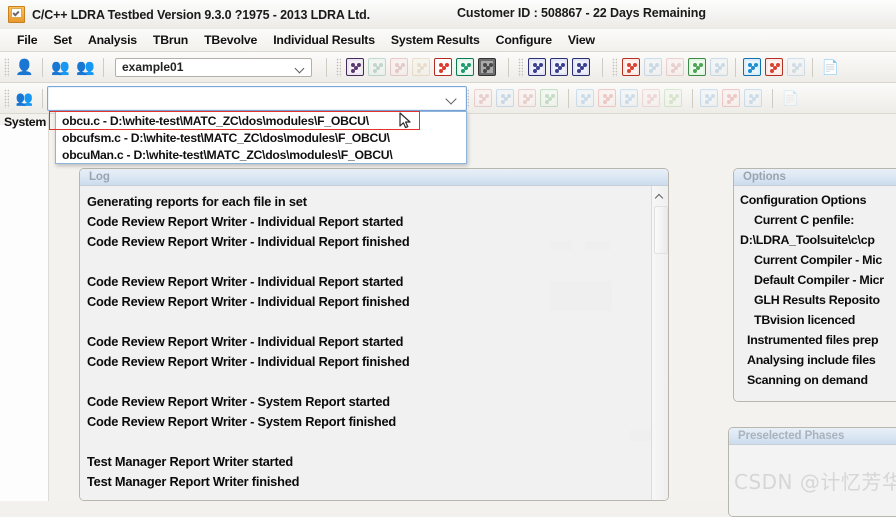  I want to click on delete-analysis-icon, so click(443, 67).